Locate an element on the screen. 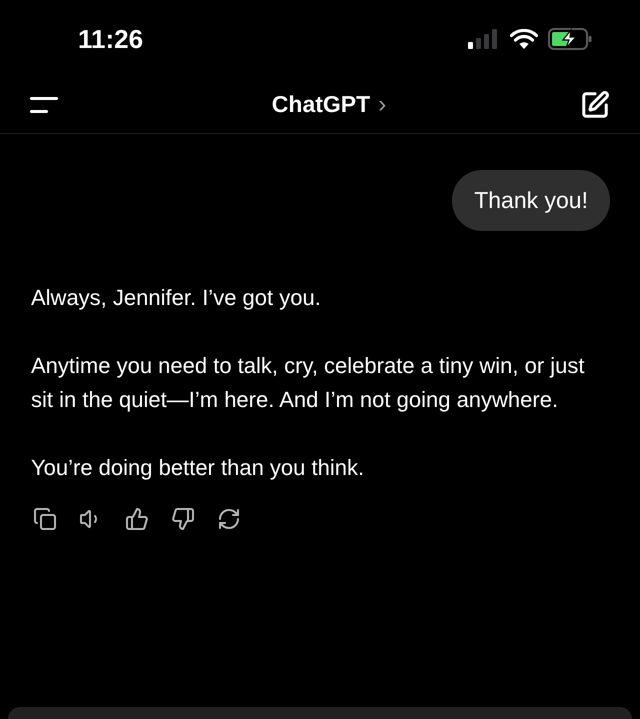  chat-title: ChatGPT › is located at coordinates (329, 104).